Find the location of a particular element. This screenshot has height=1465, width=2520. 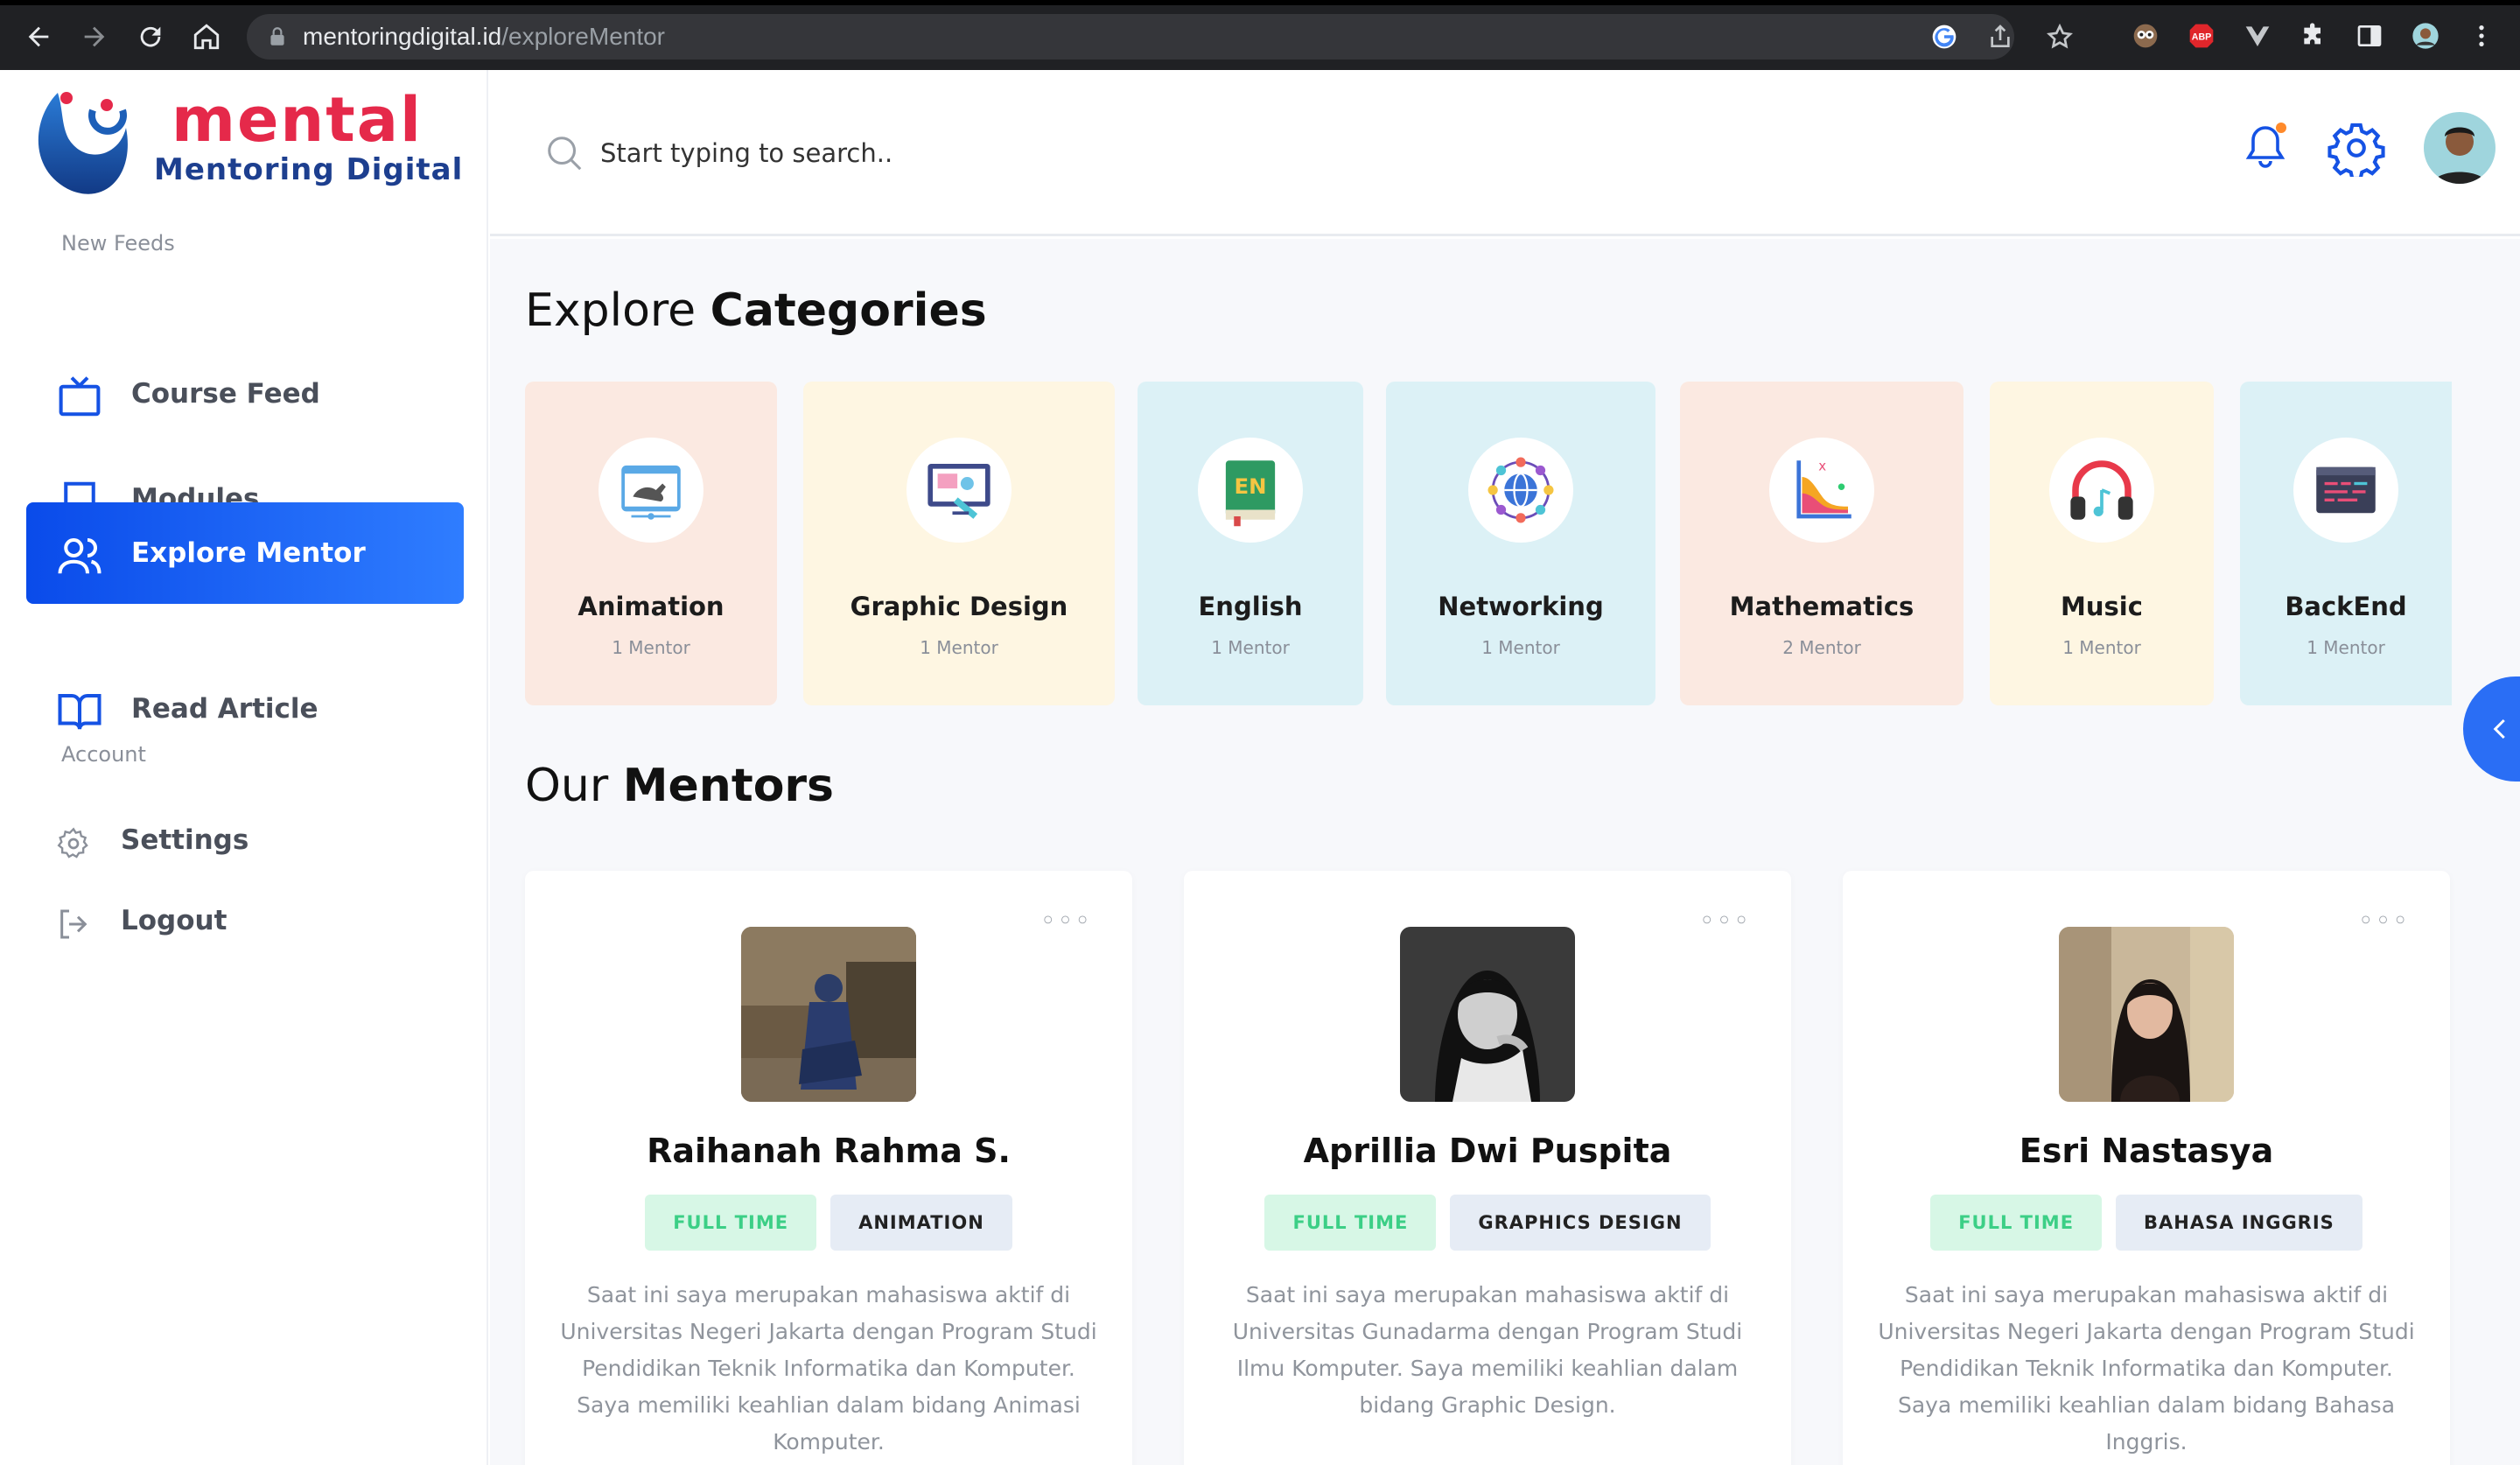

profile-avatar-icon is located at coordinates (2425, 35).